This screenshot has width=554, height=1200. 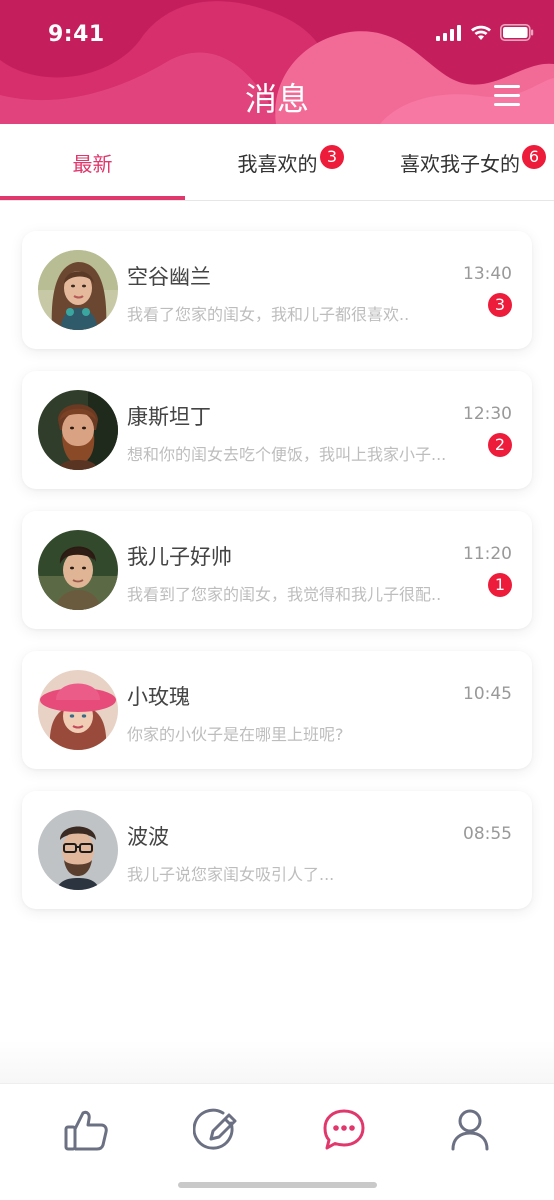 I want to click on page-title: 消息, so click(x=276, y=99).